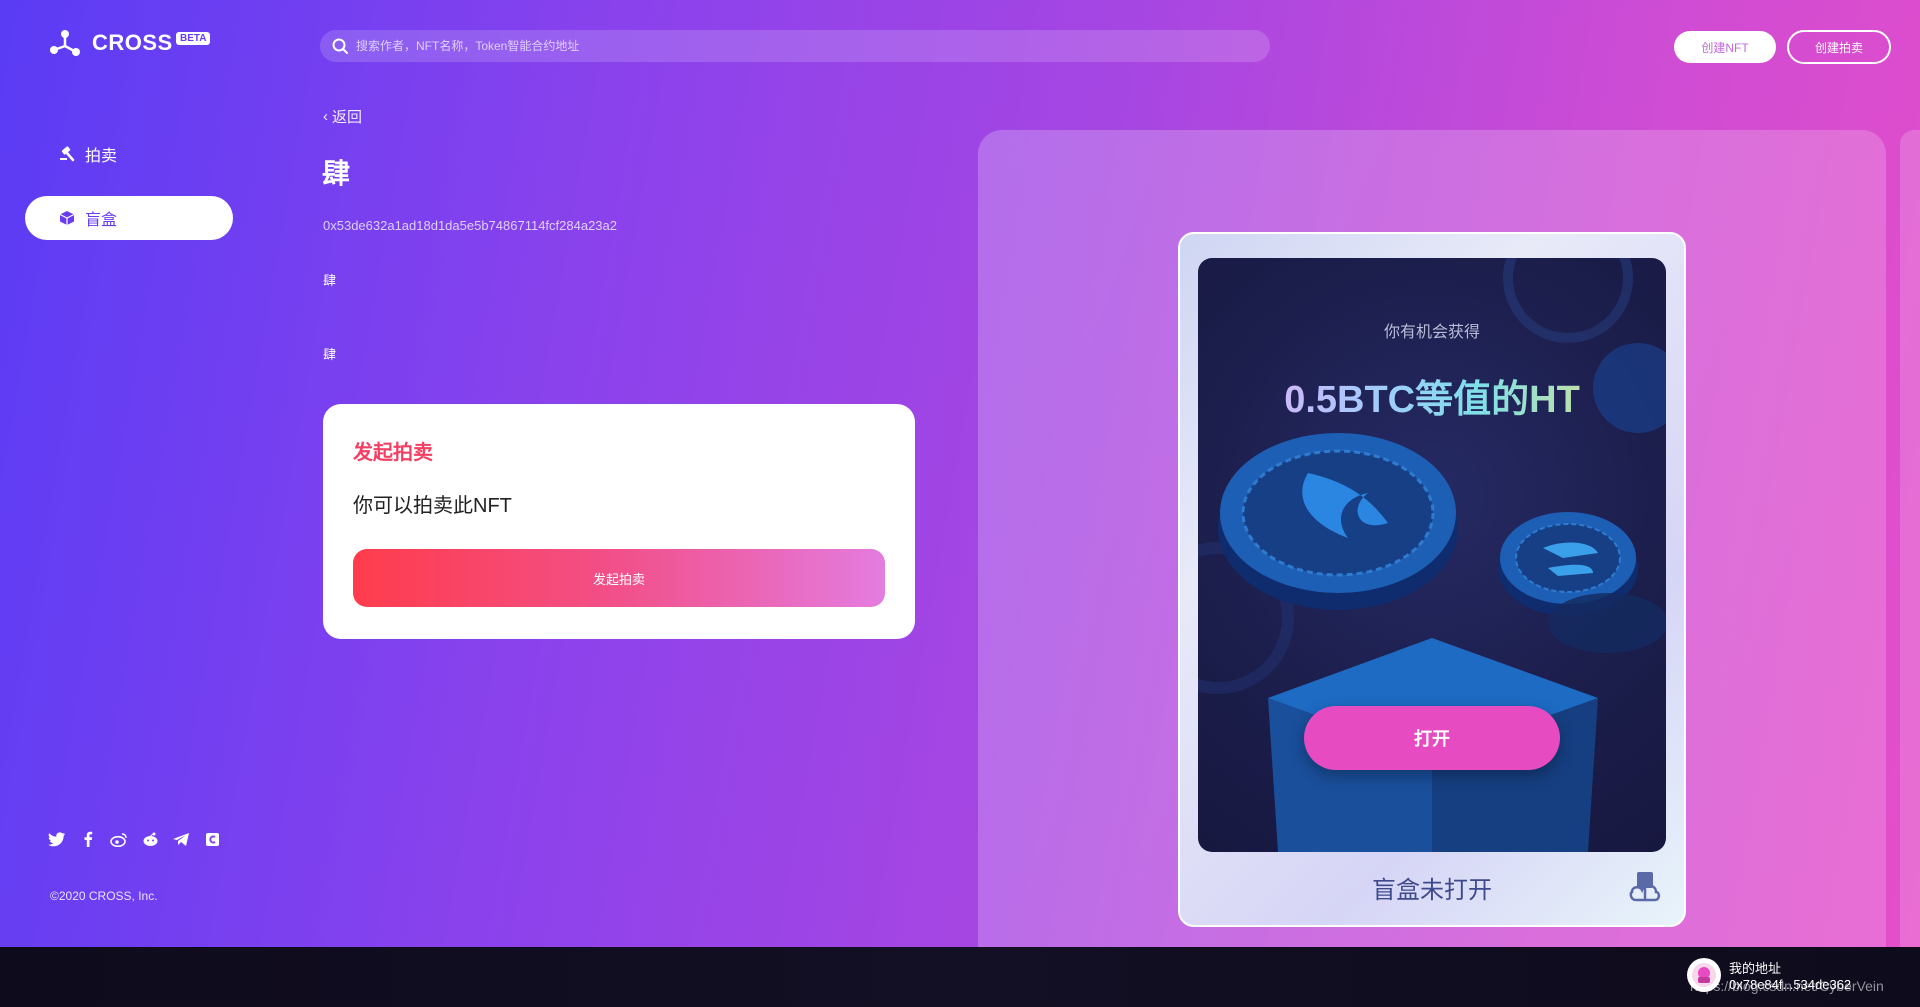  I want to click on wallet-address: 0x78e84f...534de362, so click(1790, 984).